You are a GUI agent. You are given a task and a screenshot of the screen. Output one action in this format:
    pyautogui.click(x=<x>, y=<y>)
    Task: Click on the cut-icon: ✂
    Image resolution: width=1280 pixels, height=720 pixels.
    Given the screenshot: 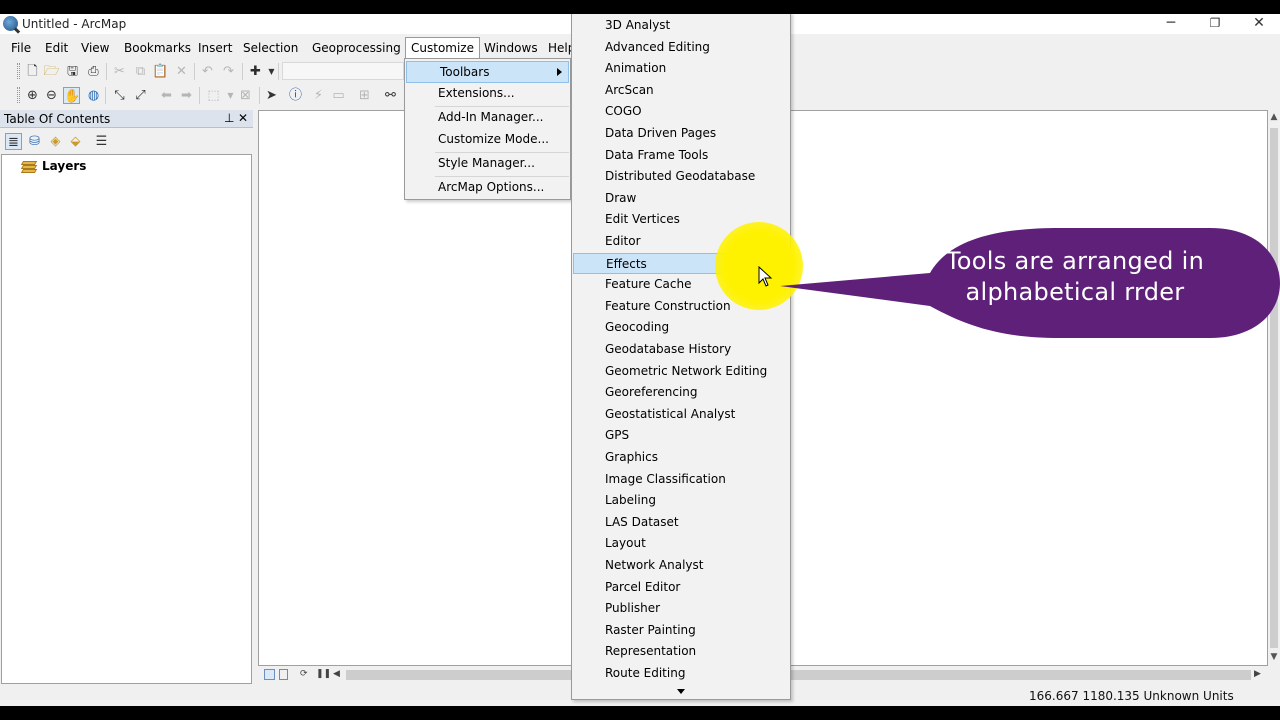 What is the action you would take?
    pyautogui.click(x=119, y=71)
    